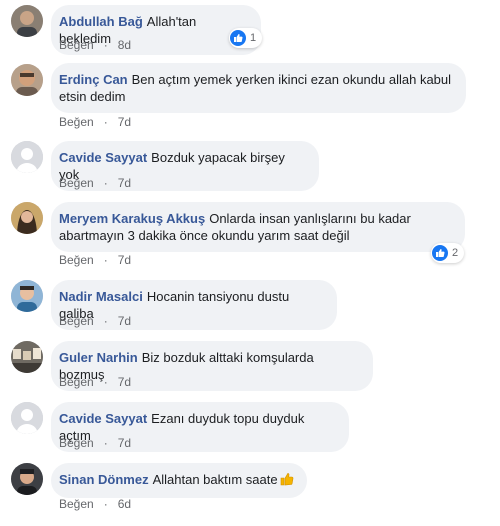  What do you see at coordinates (104, 479) in the screenshot?
I see `comment-author: Sinan Dönmez` at bounding box center [104, 479].